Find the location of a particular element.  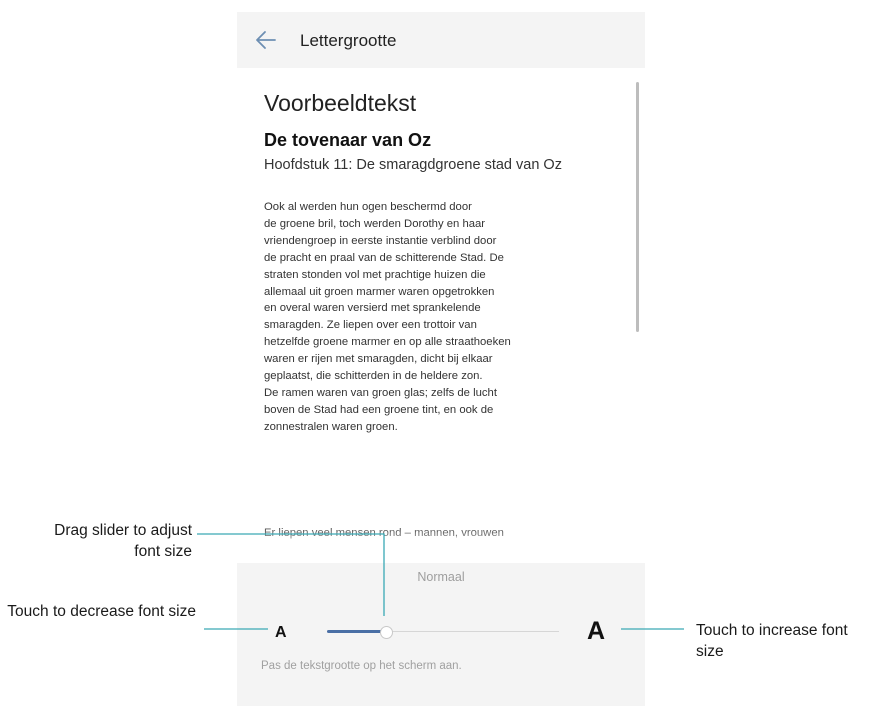

slider-thumb is located at coordinates (386, 632).